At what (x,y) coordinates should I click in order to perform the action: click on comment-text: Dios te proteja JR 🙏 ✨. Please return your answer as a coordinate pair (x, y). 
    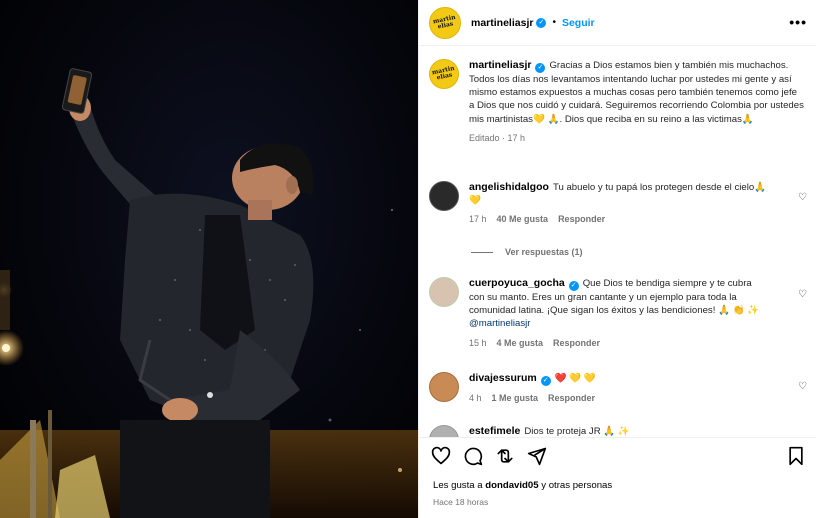
    Looking at the image, I should click on (577, 431).